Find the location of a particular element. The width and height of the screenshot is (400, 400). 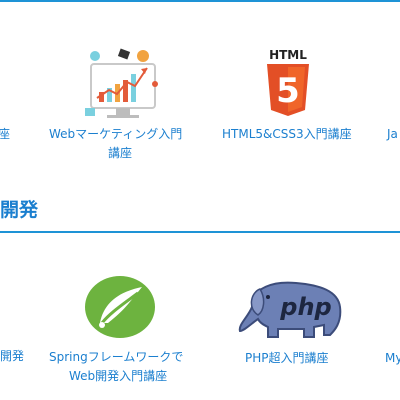

course-card-web-marketing: Webマーケティング入門 講座 is located at coordinates (120, 102).